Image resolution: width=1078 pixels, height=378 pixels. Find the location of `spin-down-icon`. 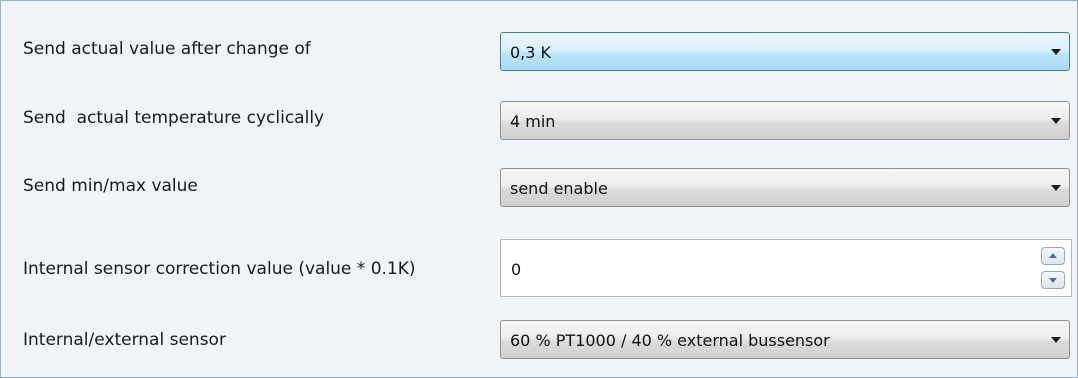

spin-down-icon is located at coordinates (1053, 280).